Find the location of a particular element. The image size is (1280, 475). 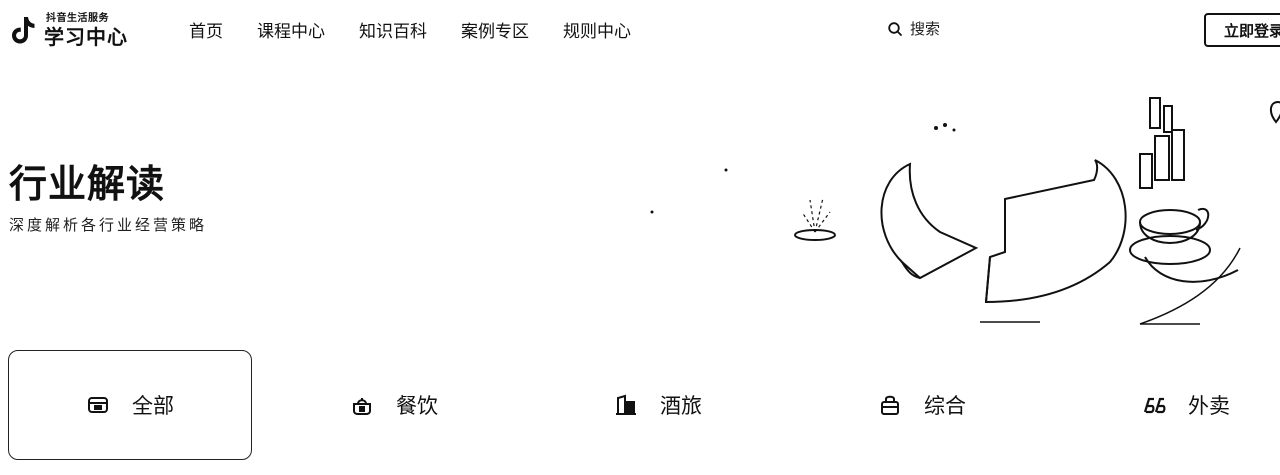

category-label: 综合 is located at coordinates (945, 406).